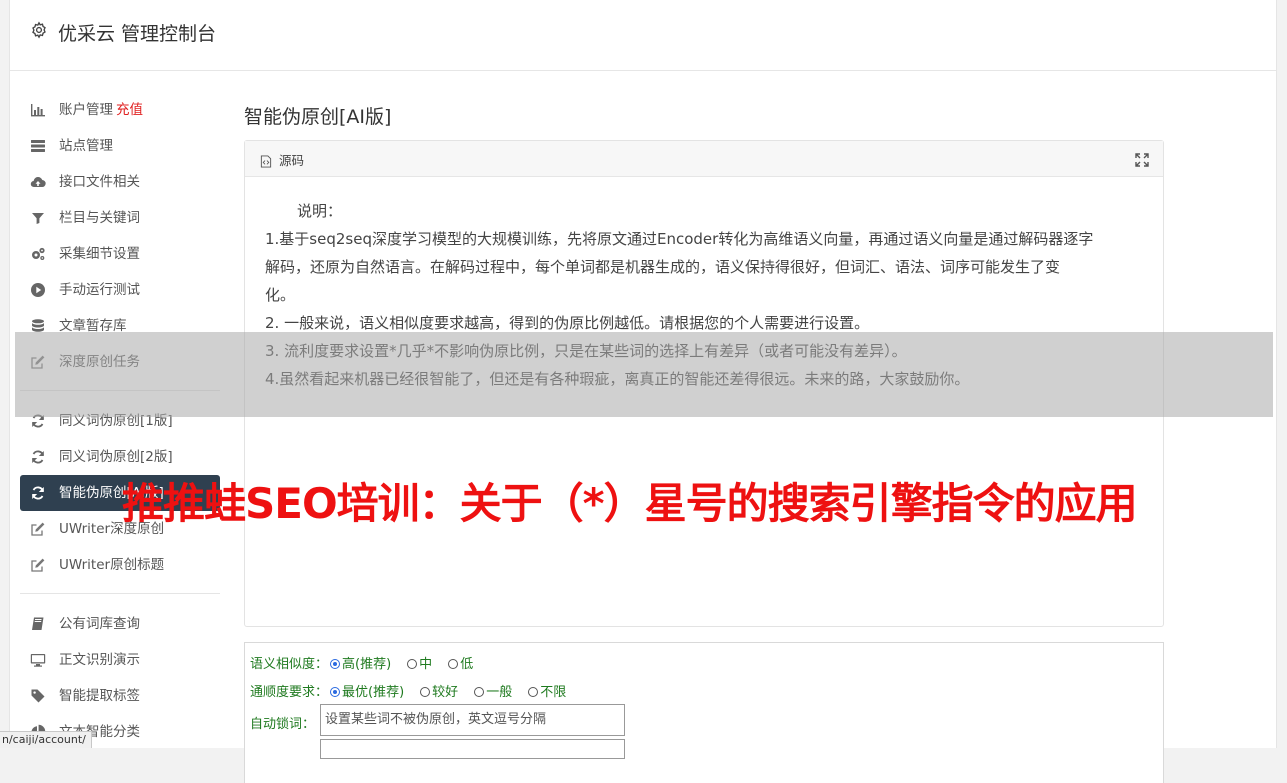 This screenshot has width=1287, height=783. I want to click on panel-header: 源码, so click(704, 159).